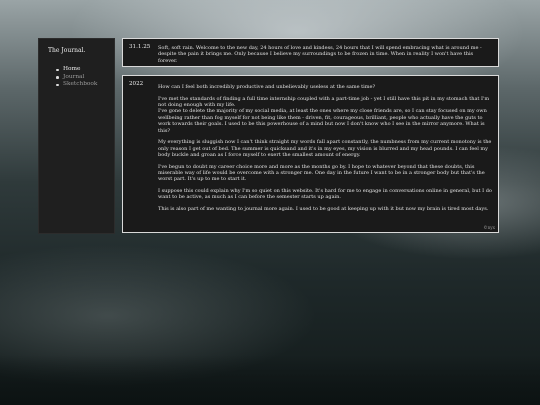  What do you see at coordinates (76, 136) in the screenshot?
I see `sidebar: The Journal. Home Journal Sketchbook` at bounding box center [76, 136].